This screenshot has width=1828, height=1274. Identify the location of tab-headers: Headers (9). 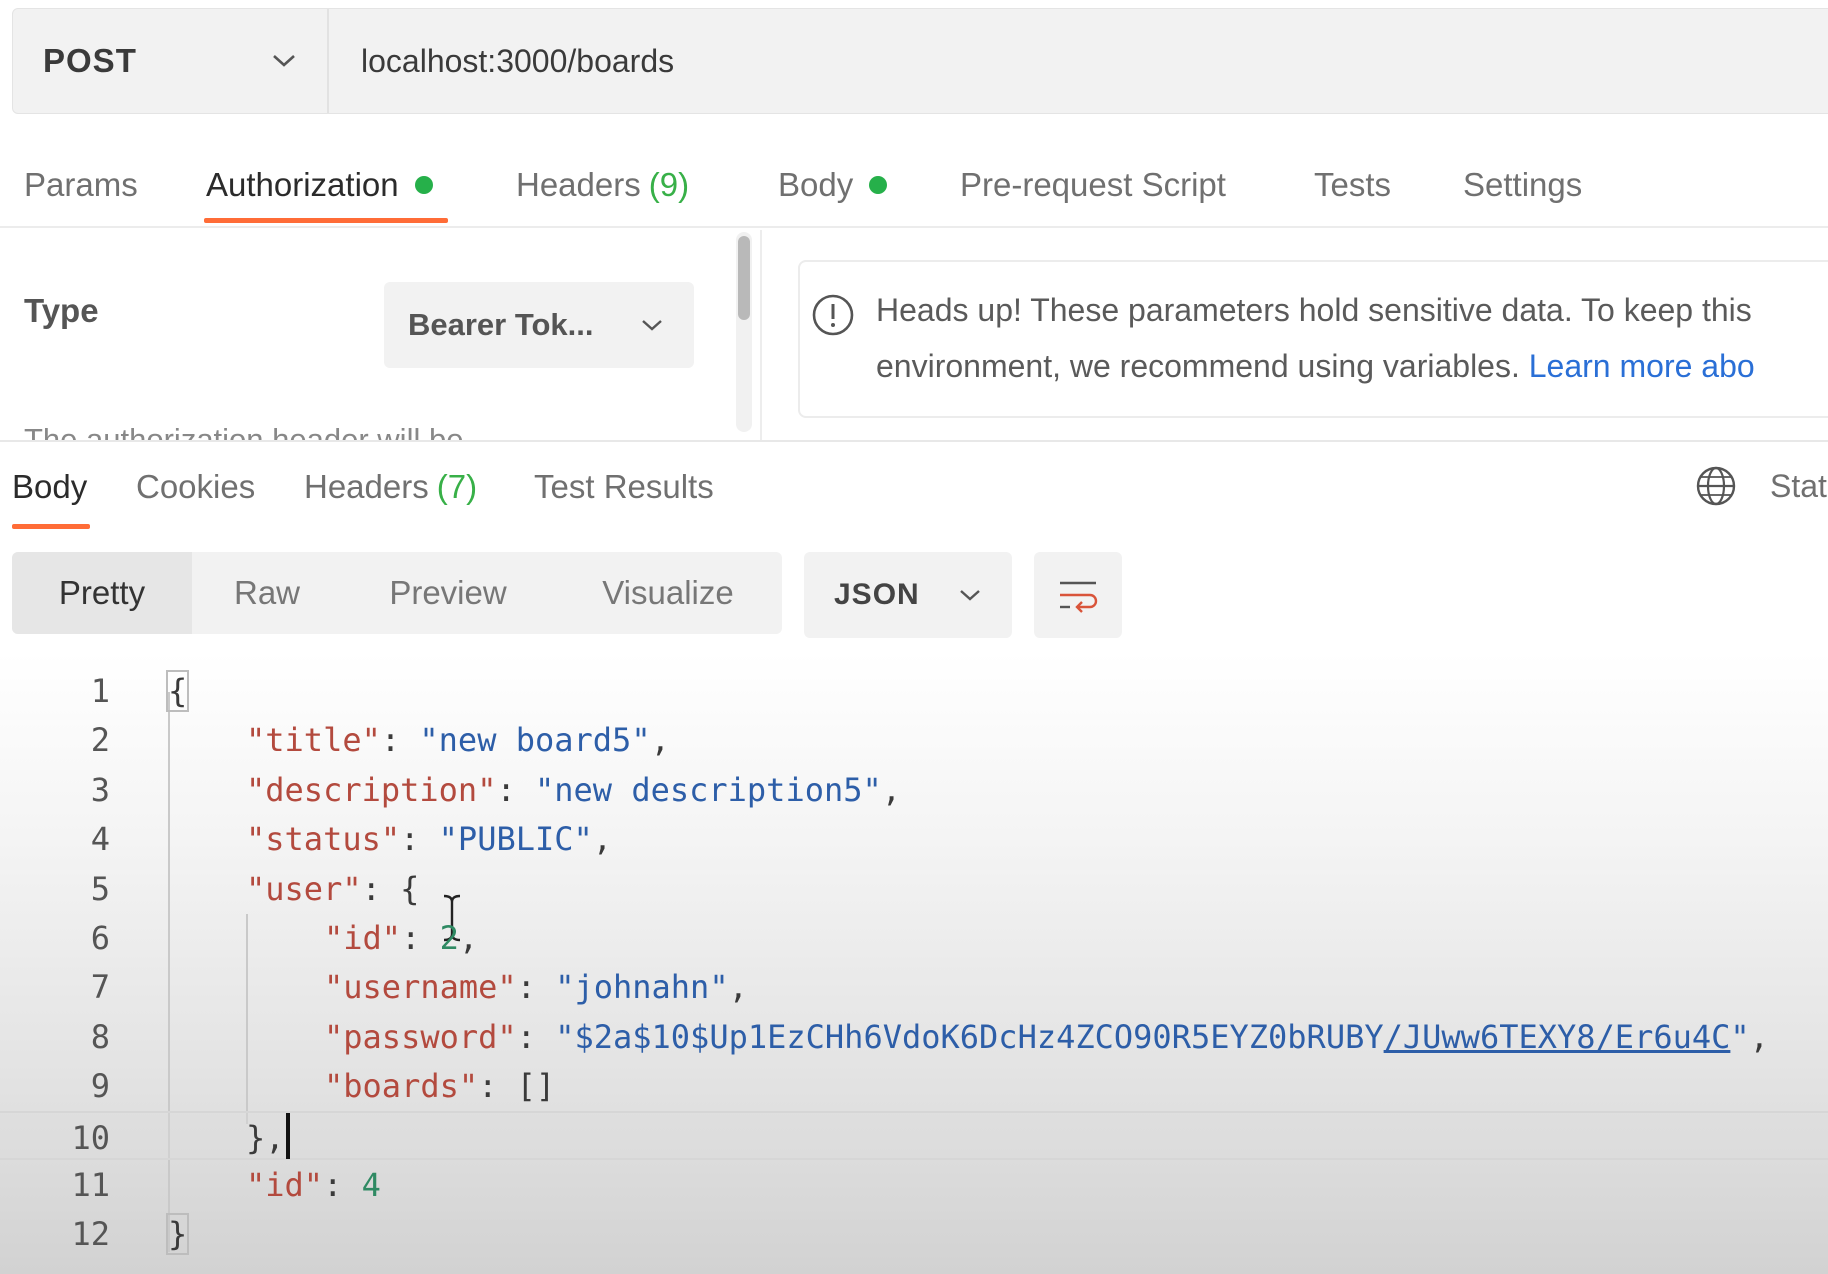
(602, 185).